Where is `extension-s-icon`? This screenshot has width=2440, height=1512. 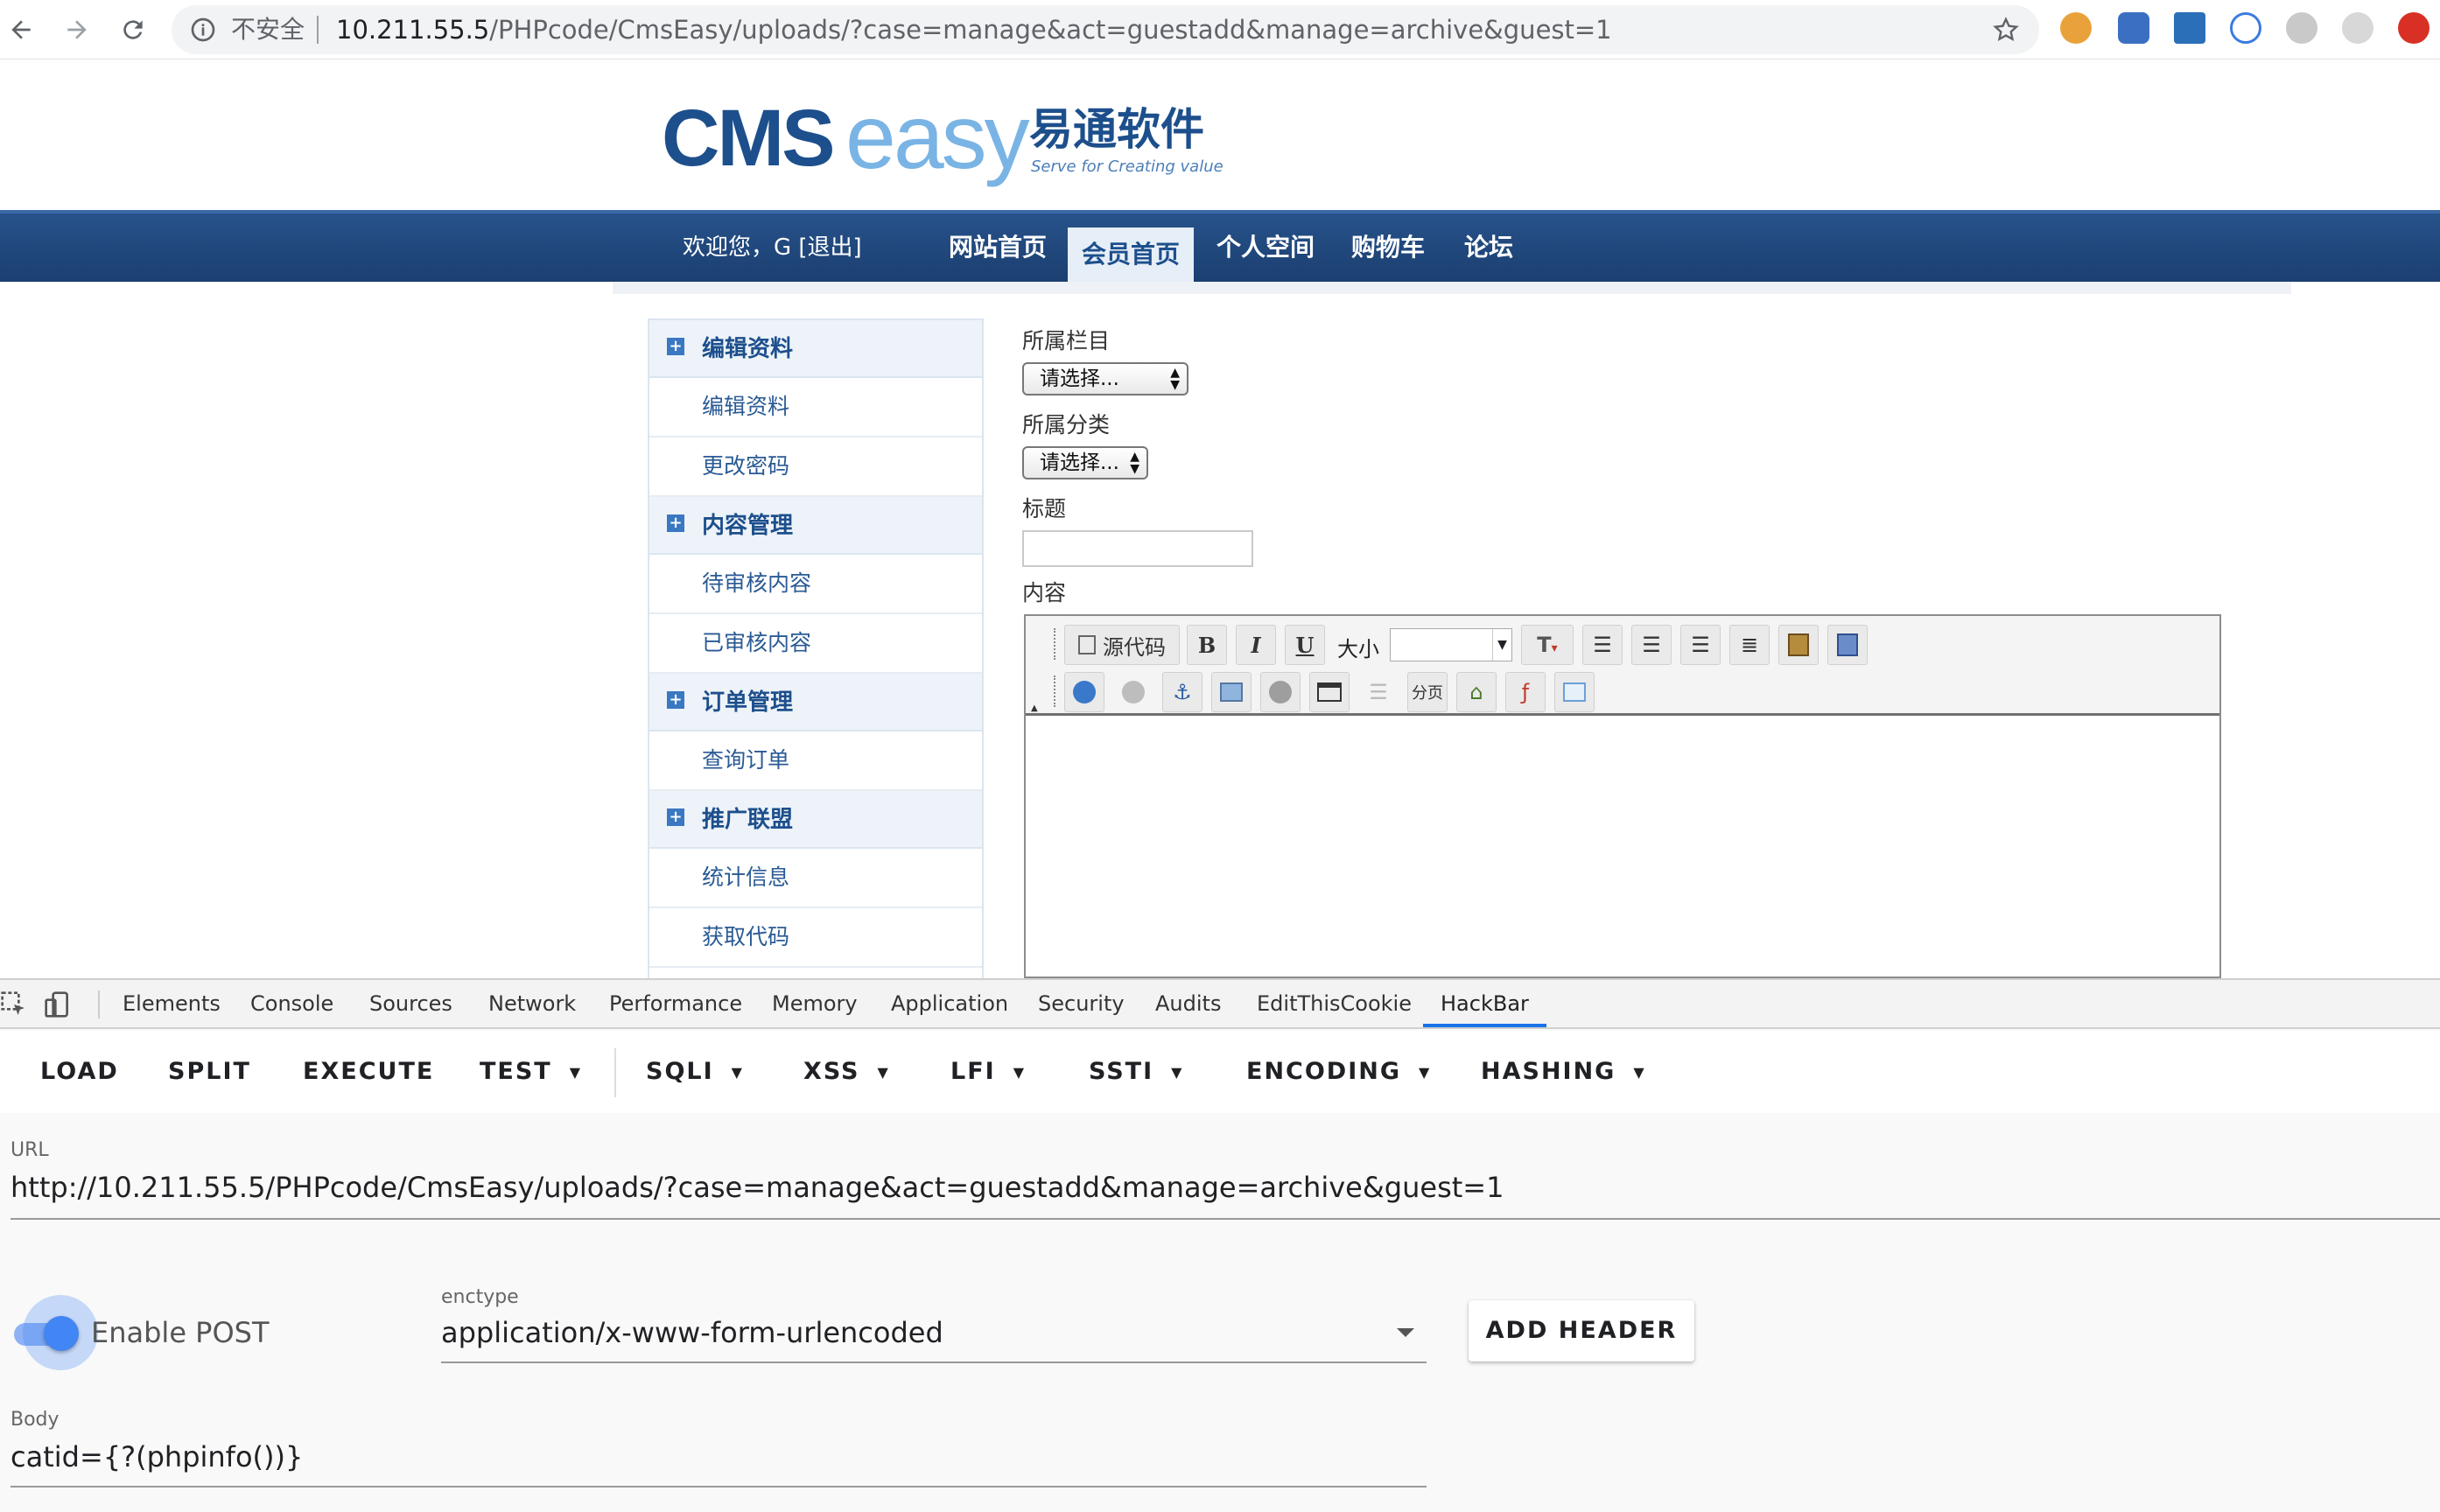 extension-s-icon is located at coordinates (2189, 28).